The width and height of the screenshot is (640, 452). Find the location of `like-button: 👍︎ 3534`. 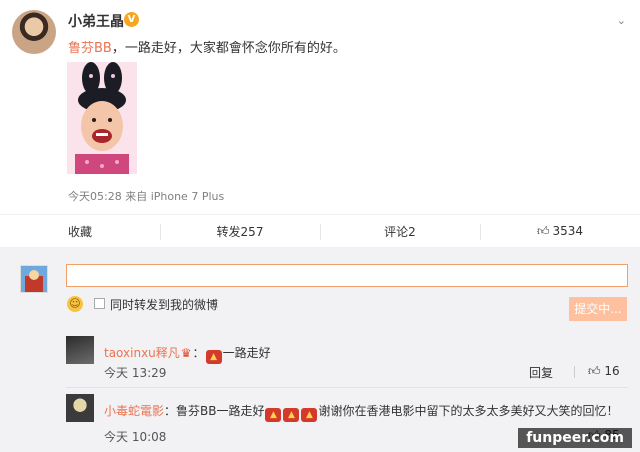

like-button: 👍︎ 3534 is located at coordinates (560, 231).